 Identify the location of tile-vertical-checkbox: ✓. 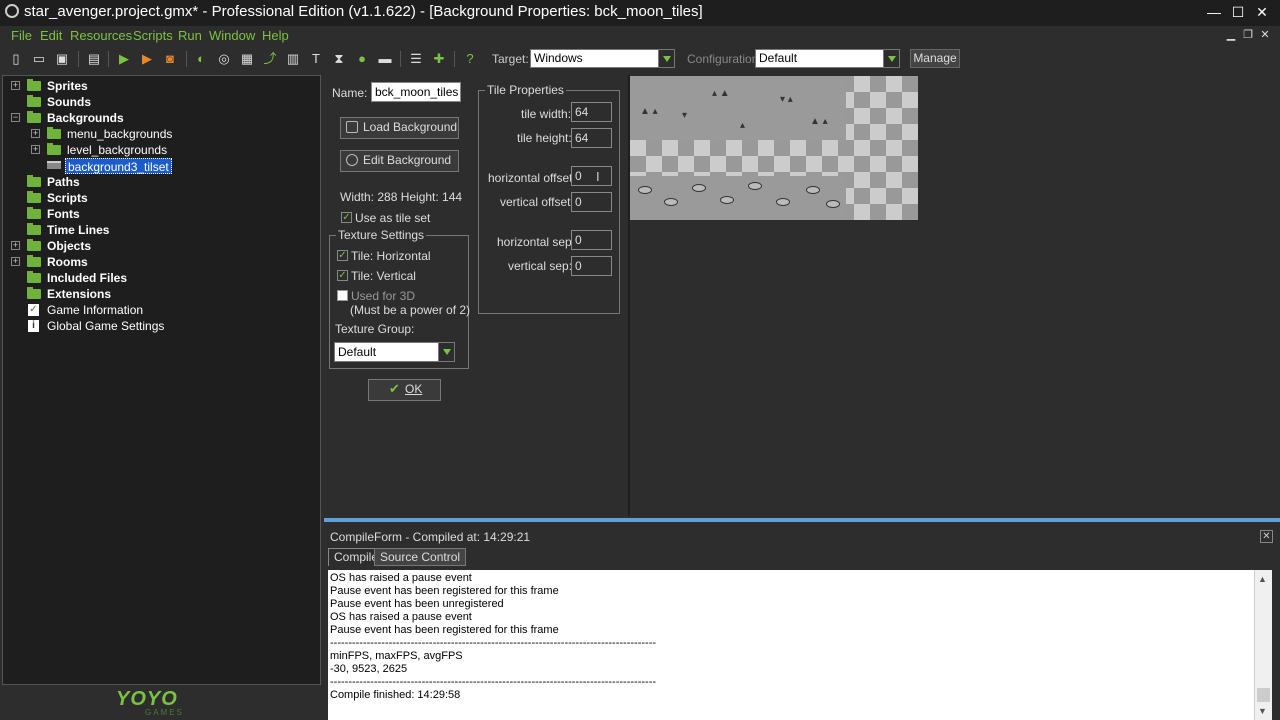
(342, 275).